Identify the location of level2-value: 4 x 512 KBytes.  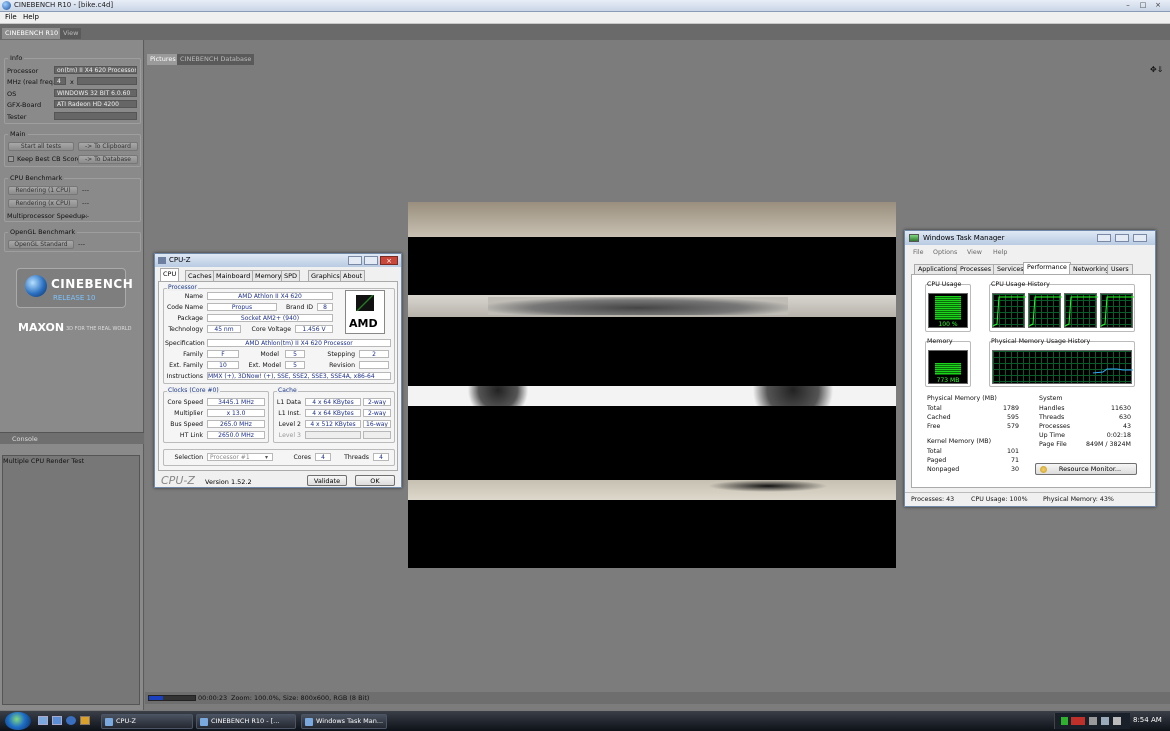
(333, 424).